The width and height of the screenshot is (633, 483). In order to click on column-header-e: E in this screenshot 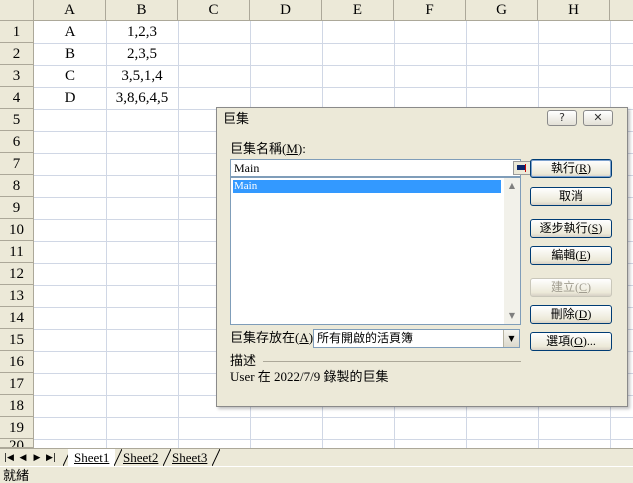, I will do `click(358, 10)`.